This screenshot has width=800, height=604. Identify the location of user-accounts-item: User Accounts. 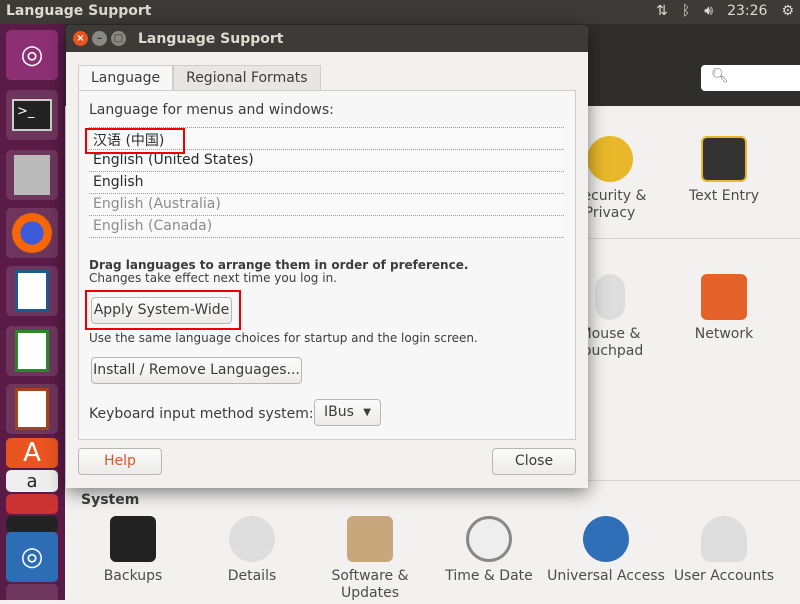
(724, 550).